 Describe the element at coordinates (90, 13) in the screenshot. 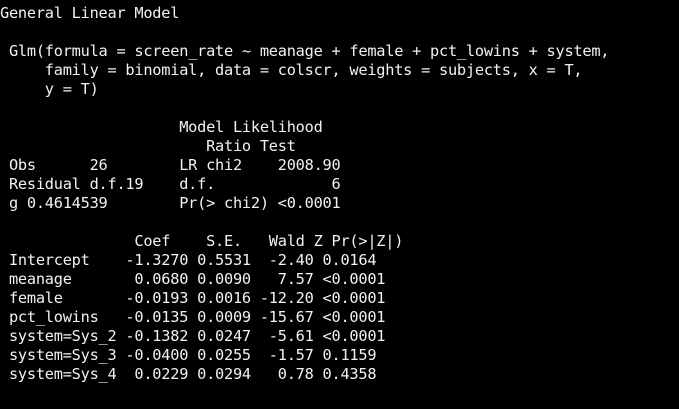

I see `model-title: General Linear Model` at that location.